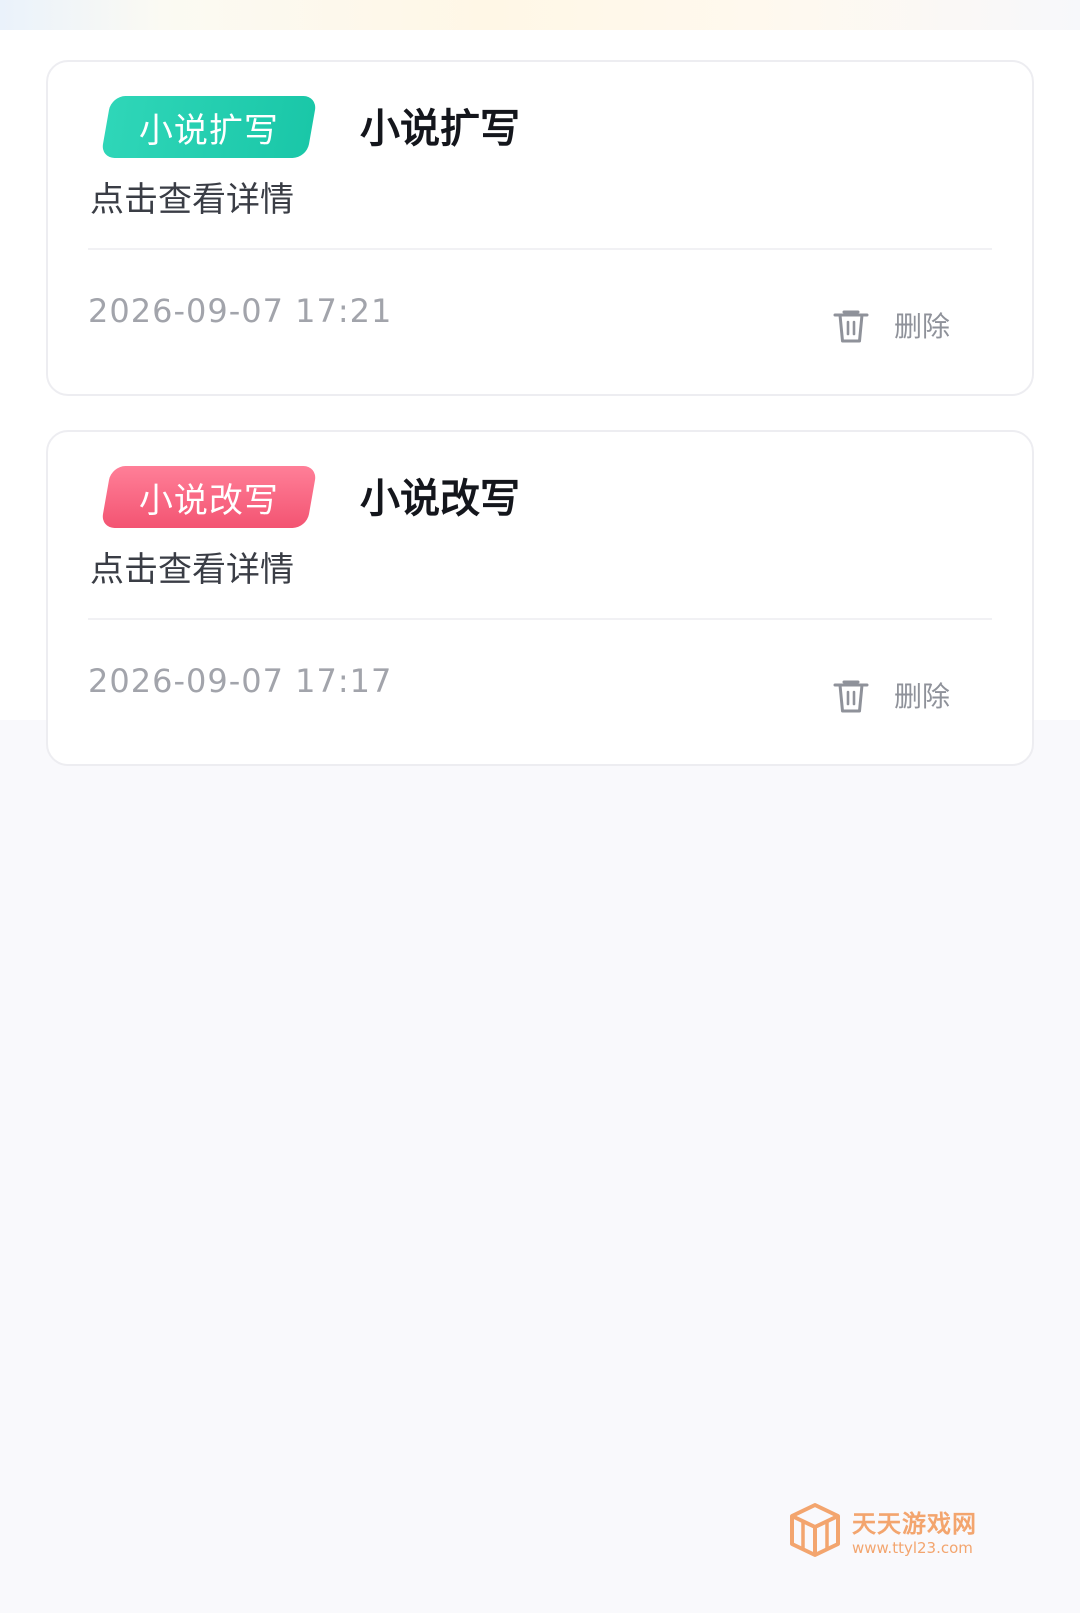 The height and width of the screenshot is (1613, 1080). Describe the element at coordinates (209, 500) in the screenshot. I see `record-type-tag-label: 小说改写` at that location.